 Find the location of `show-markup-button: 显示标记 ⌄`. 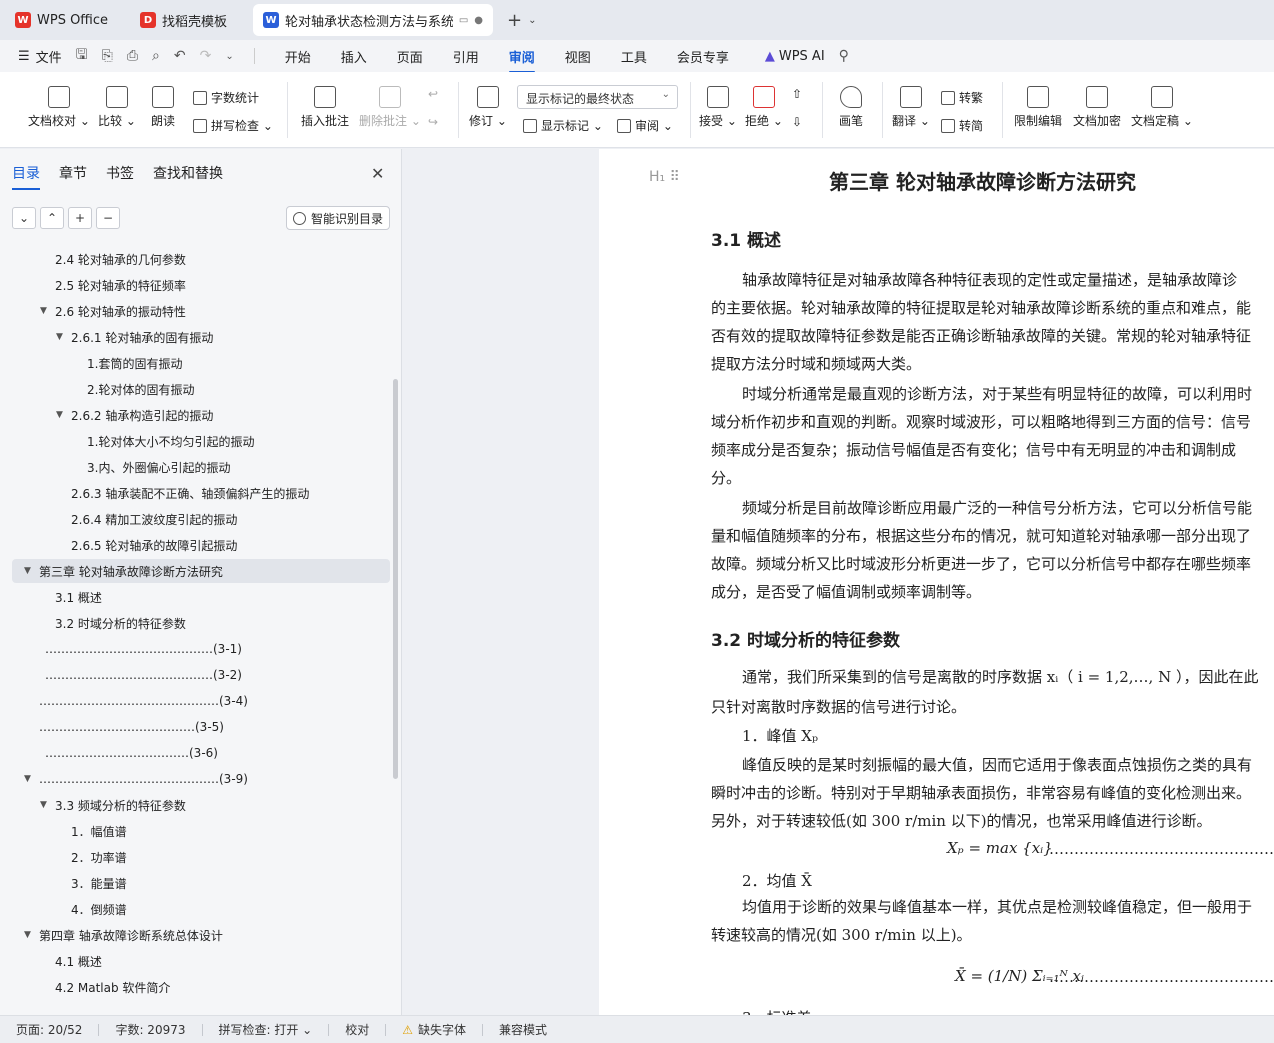

show-markup-button: 显示标记 ⌄ is located at coordinates (563, 125).